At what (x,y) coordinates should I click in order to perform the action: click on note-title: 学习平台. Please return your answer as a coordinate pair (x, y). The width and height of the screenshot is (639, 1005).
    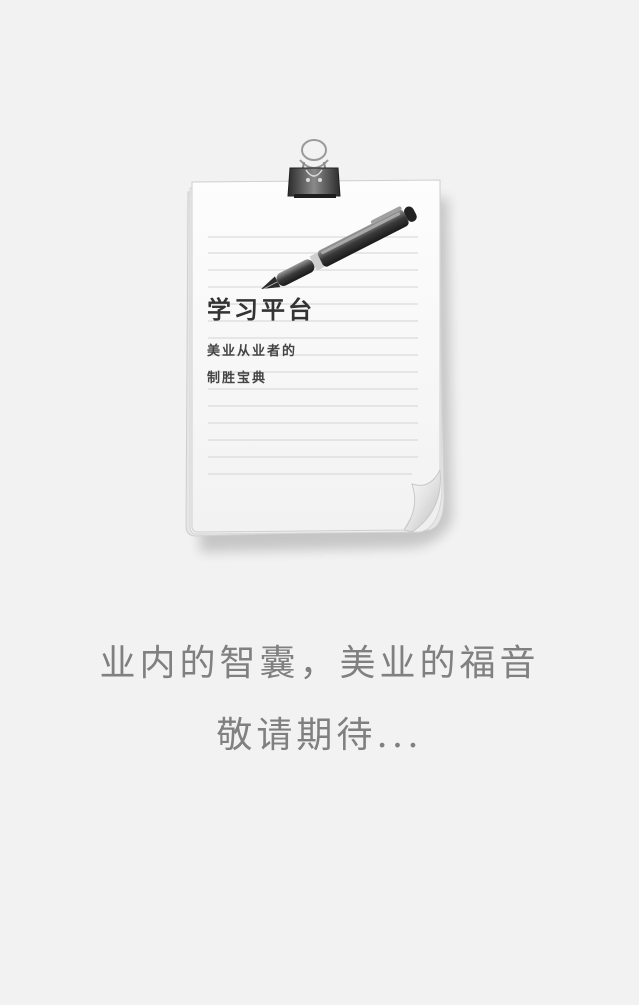
    Looking at the image, I should click on (261, 309).